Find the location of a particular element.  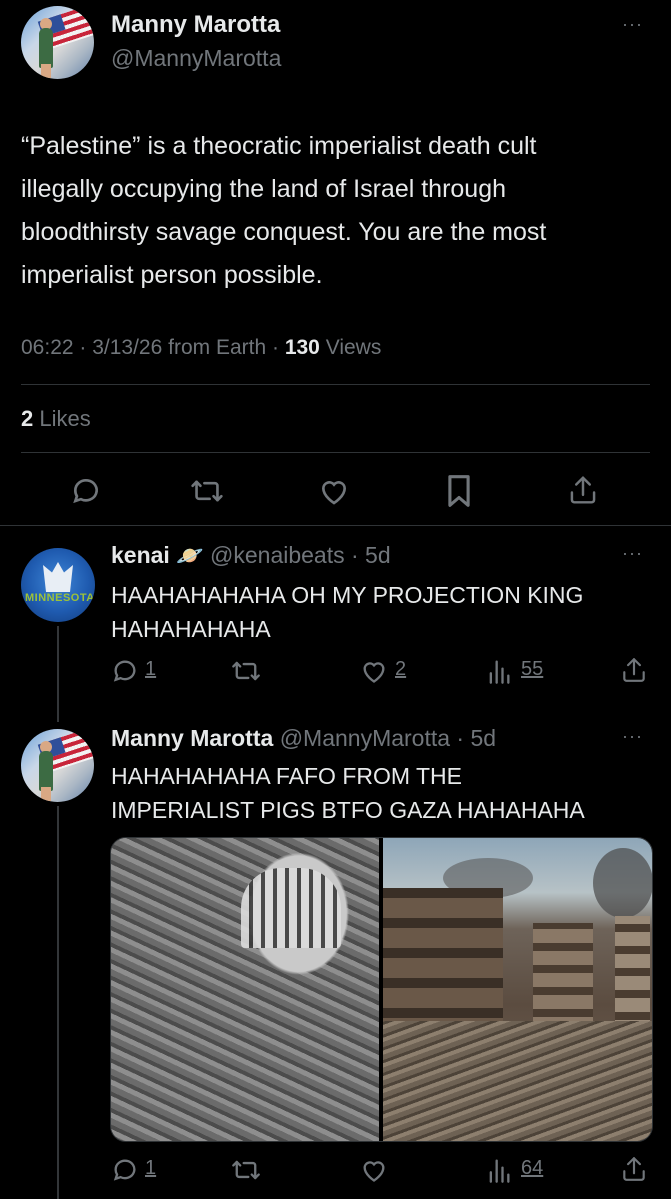

reply-line: IMPERIALIST PIGS BTFO GAZA HAHAHAHA is located at coordinates (348, 810).